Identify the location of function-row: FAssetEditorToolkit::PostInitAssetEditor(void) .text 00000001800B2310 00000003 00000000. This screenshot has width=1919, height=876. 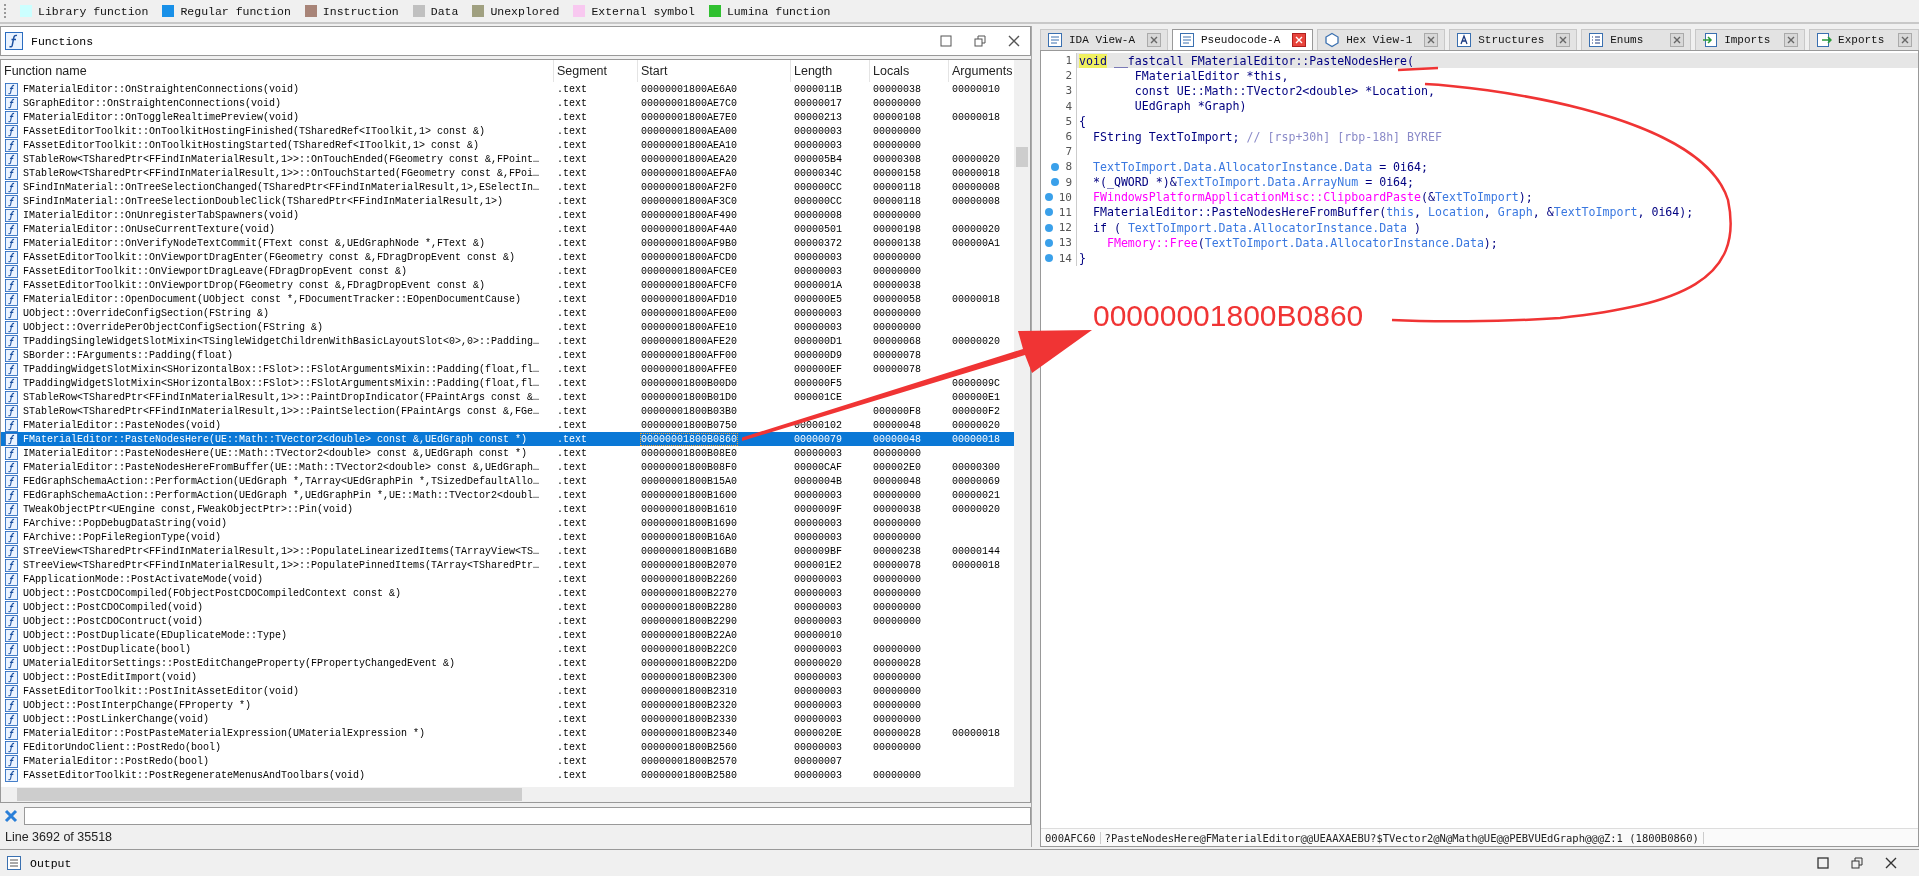
(507, 691).